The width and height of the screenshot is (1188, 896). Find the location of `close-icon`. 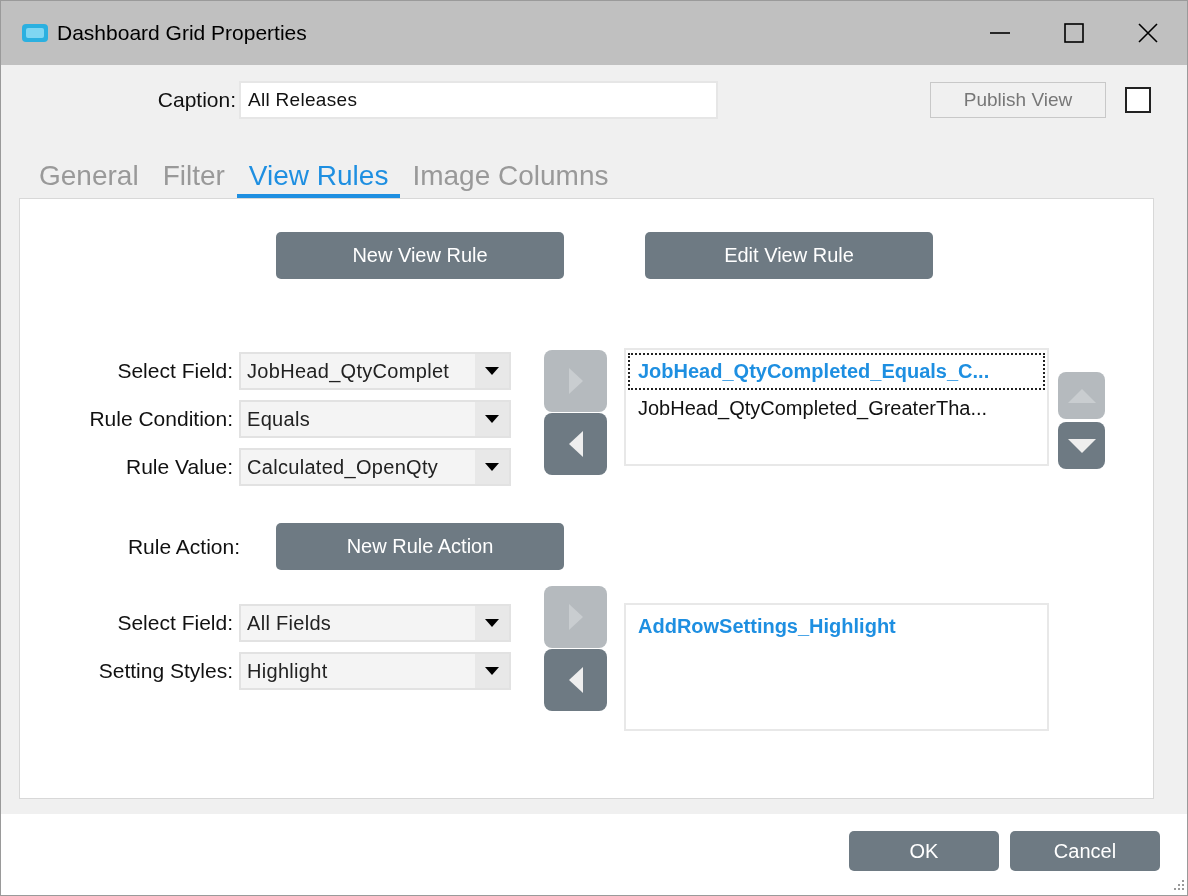

close-icon is located at coordinates (1148, 33).